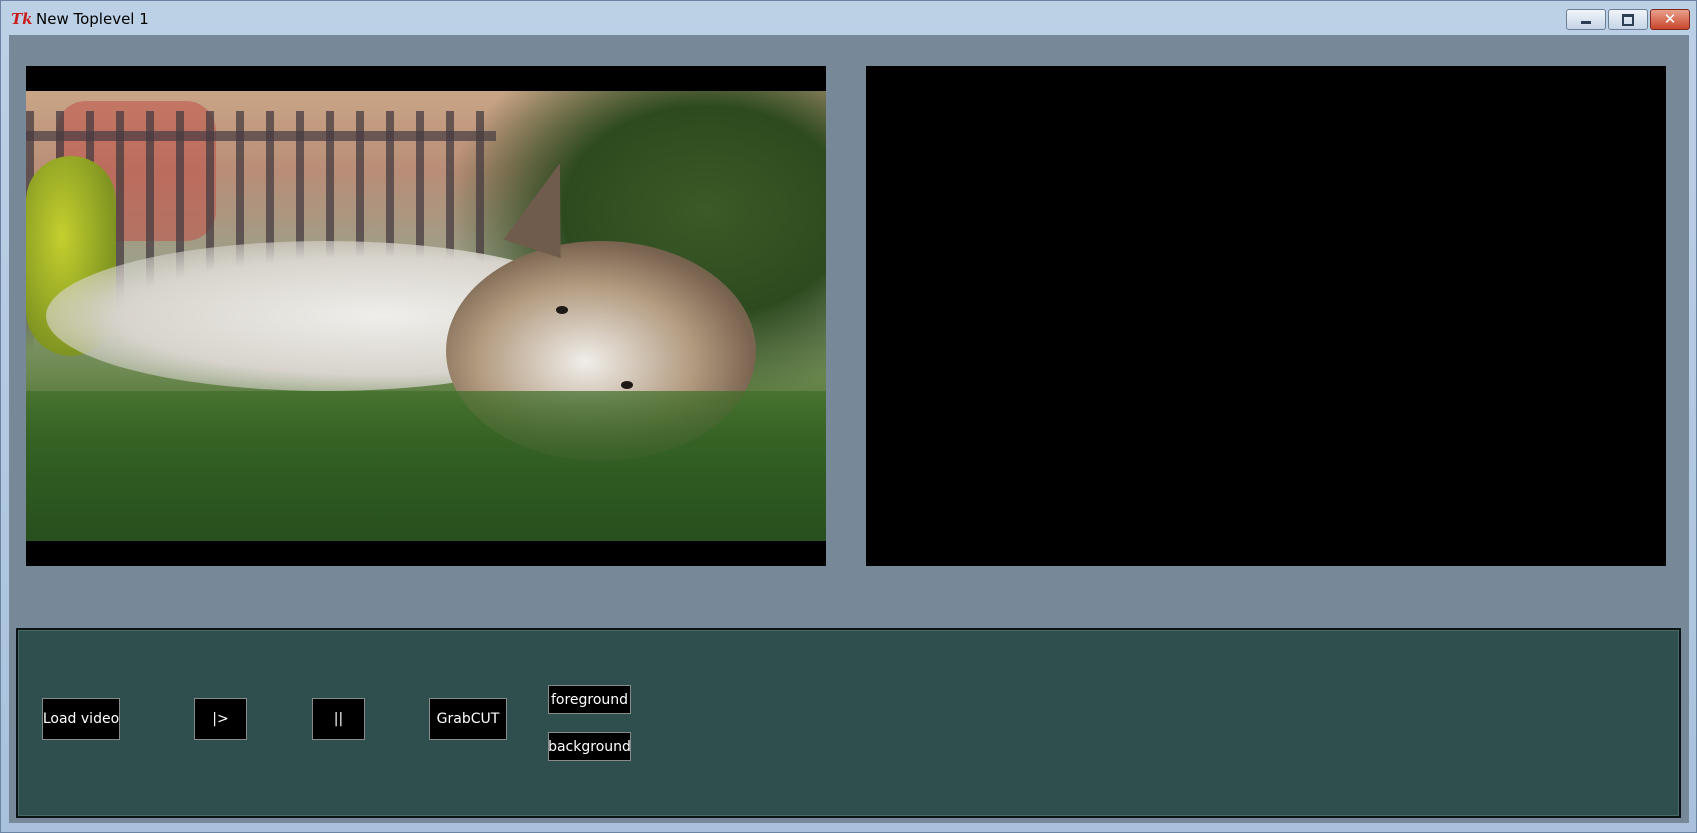 This screenshot has width=1697, height=833. Describe the element at coordinates (81, 719) in the screenshot. I see `load-video-button: Load video` at that location.